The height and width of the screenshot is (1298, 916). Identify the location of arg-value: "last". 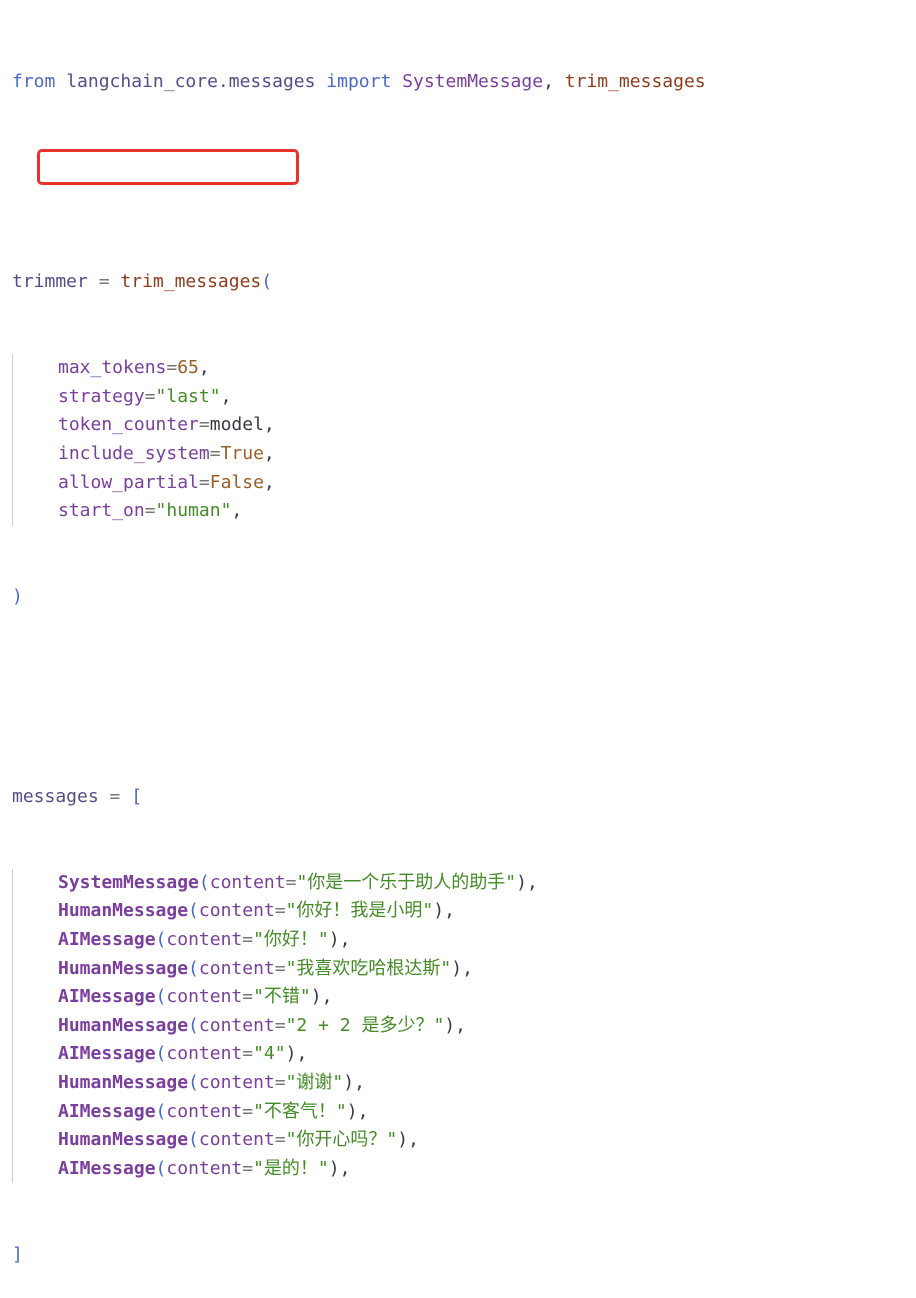
(188, 396).